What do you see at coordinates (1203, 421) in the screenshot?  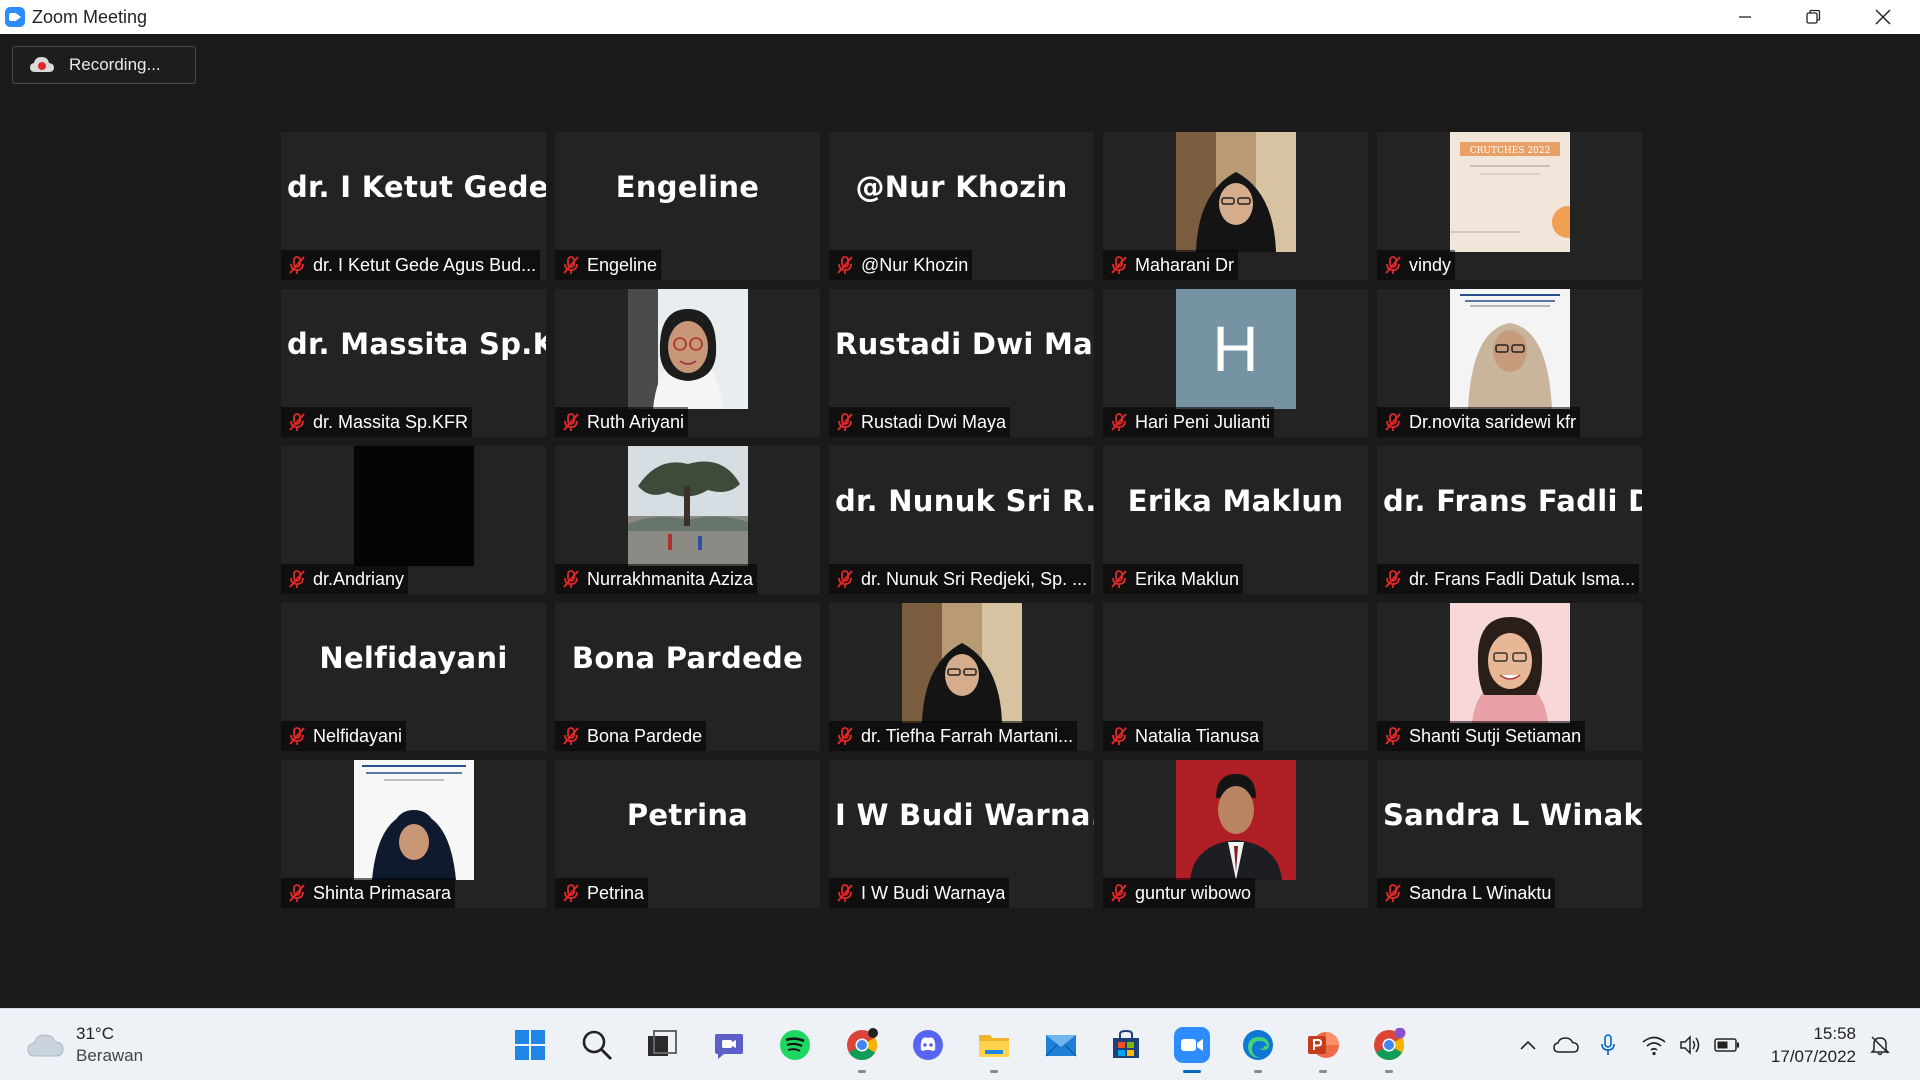 I see `participant-name: Hari Peni Julianti` at bounding box center [1203, 421].